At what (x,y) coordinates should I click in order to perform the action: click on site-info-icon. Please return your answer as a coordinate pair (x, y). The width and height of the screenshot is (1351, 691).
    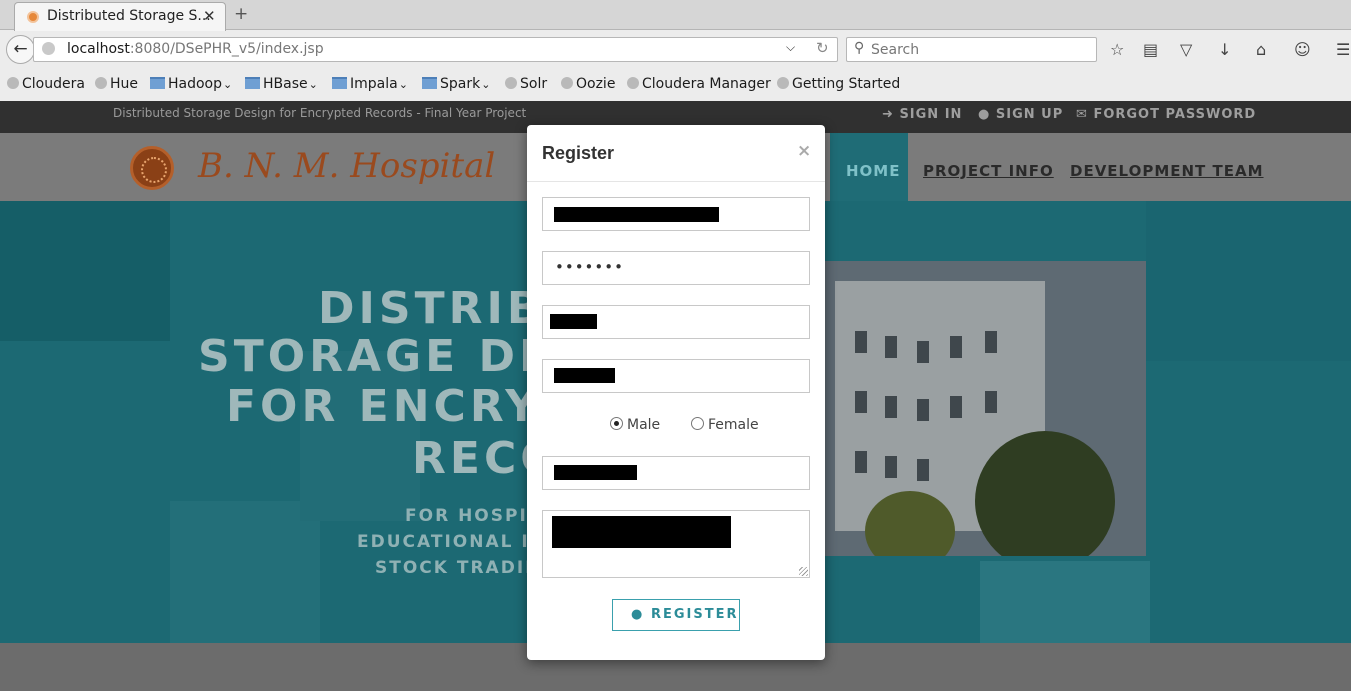
    Looking at the image, I should click on (48, 48).